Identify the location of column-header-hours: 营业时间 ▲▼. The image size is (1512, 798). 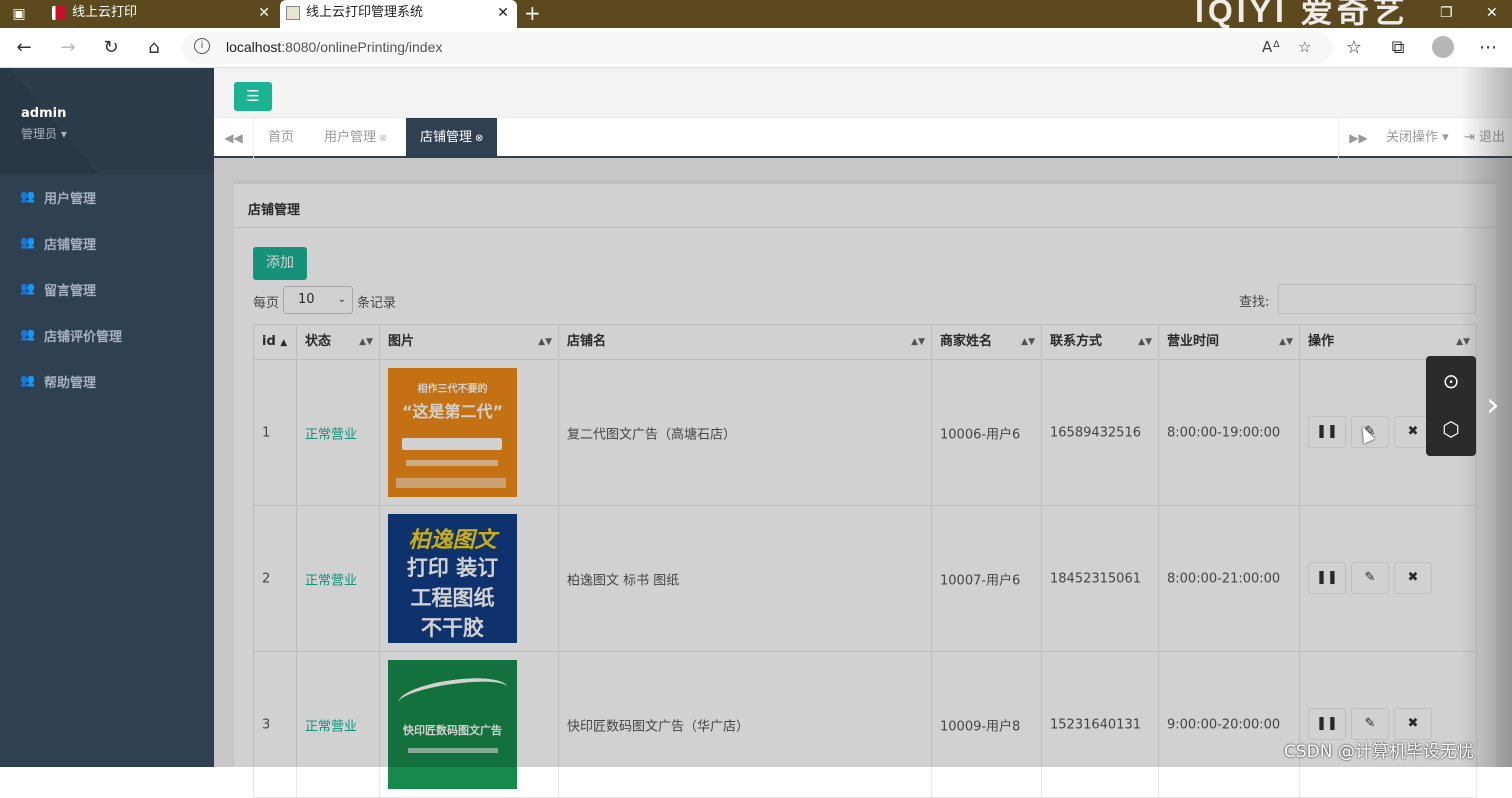
(1229, 342).